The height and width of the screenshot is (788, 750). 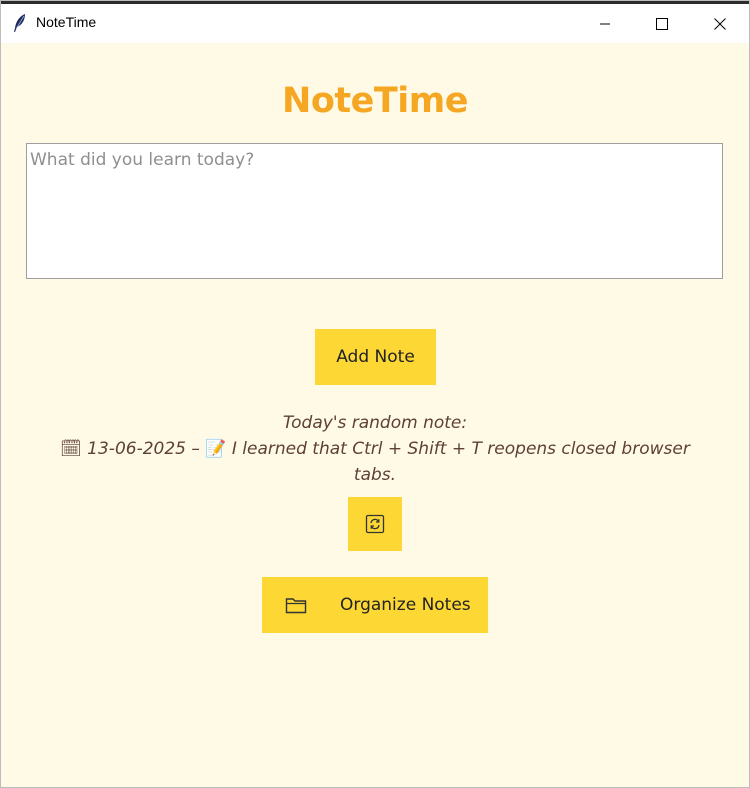 I want to click on maximize-button, so click(x=662, y=23).